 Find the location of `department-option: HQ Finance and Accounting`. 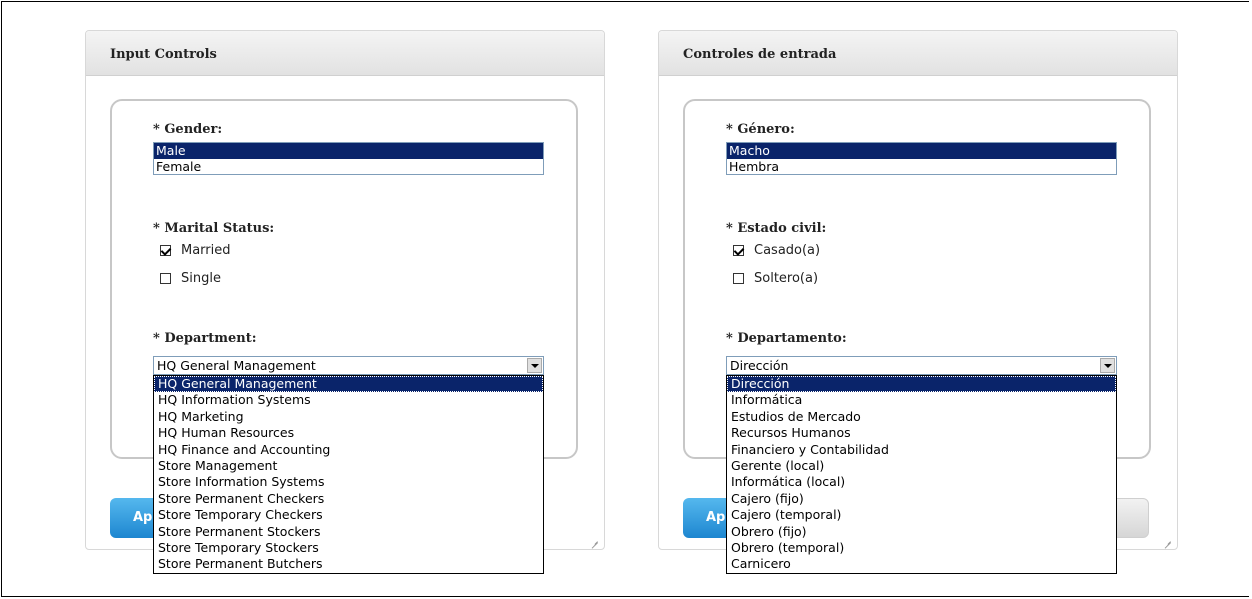

department-option: HQ Finance and Accounting is located at coordinates (348, 450).